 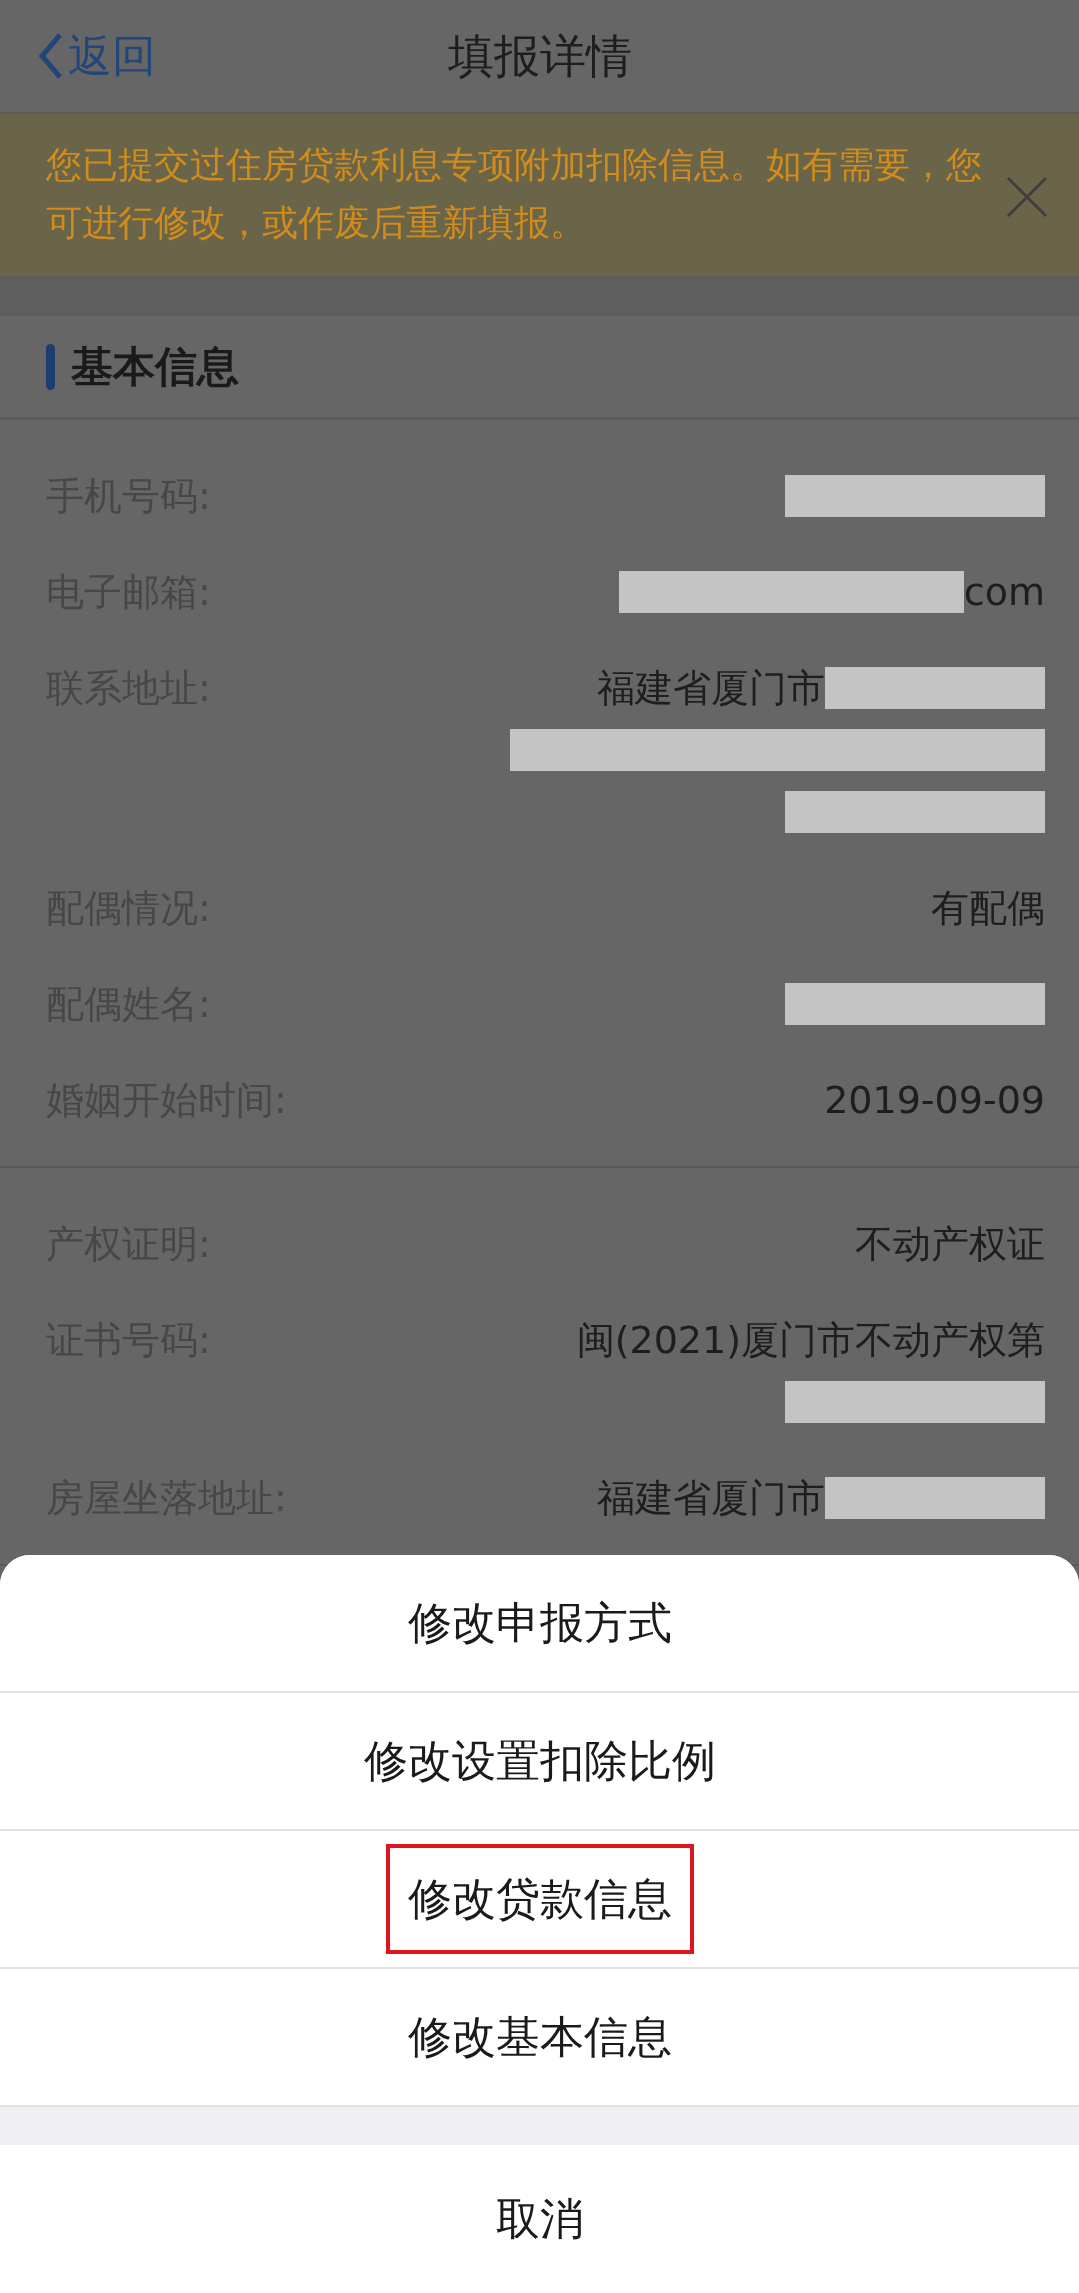 What do you see at coordinates (539, 2038) in the screenshot?
I see `action-sheet-item: 修改基本信息` at bounding box center [539, 2038].